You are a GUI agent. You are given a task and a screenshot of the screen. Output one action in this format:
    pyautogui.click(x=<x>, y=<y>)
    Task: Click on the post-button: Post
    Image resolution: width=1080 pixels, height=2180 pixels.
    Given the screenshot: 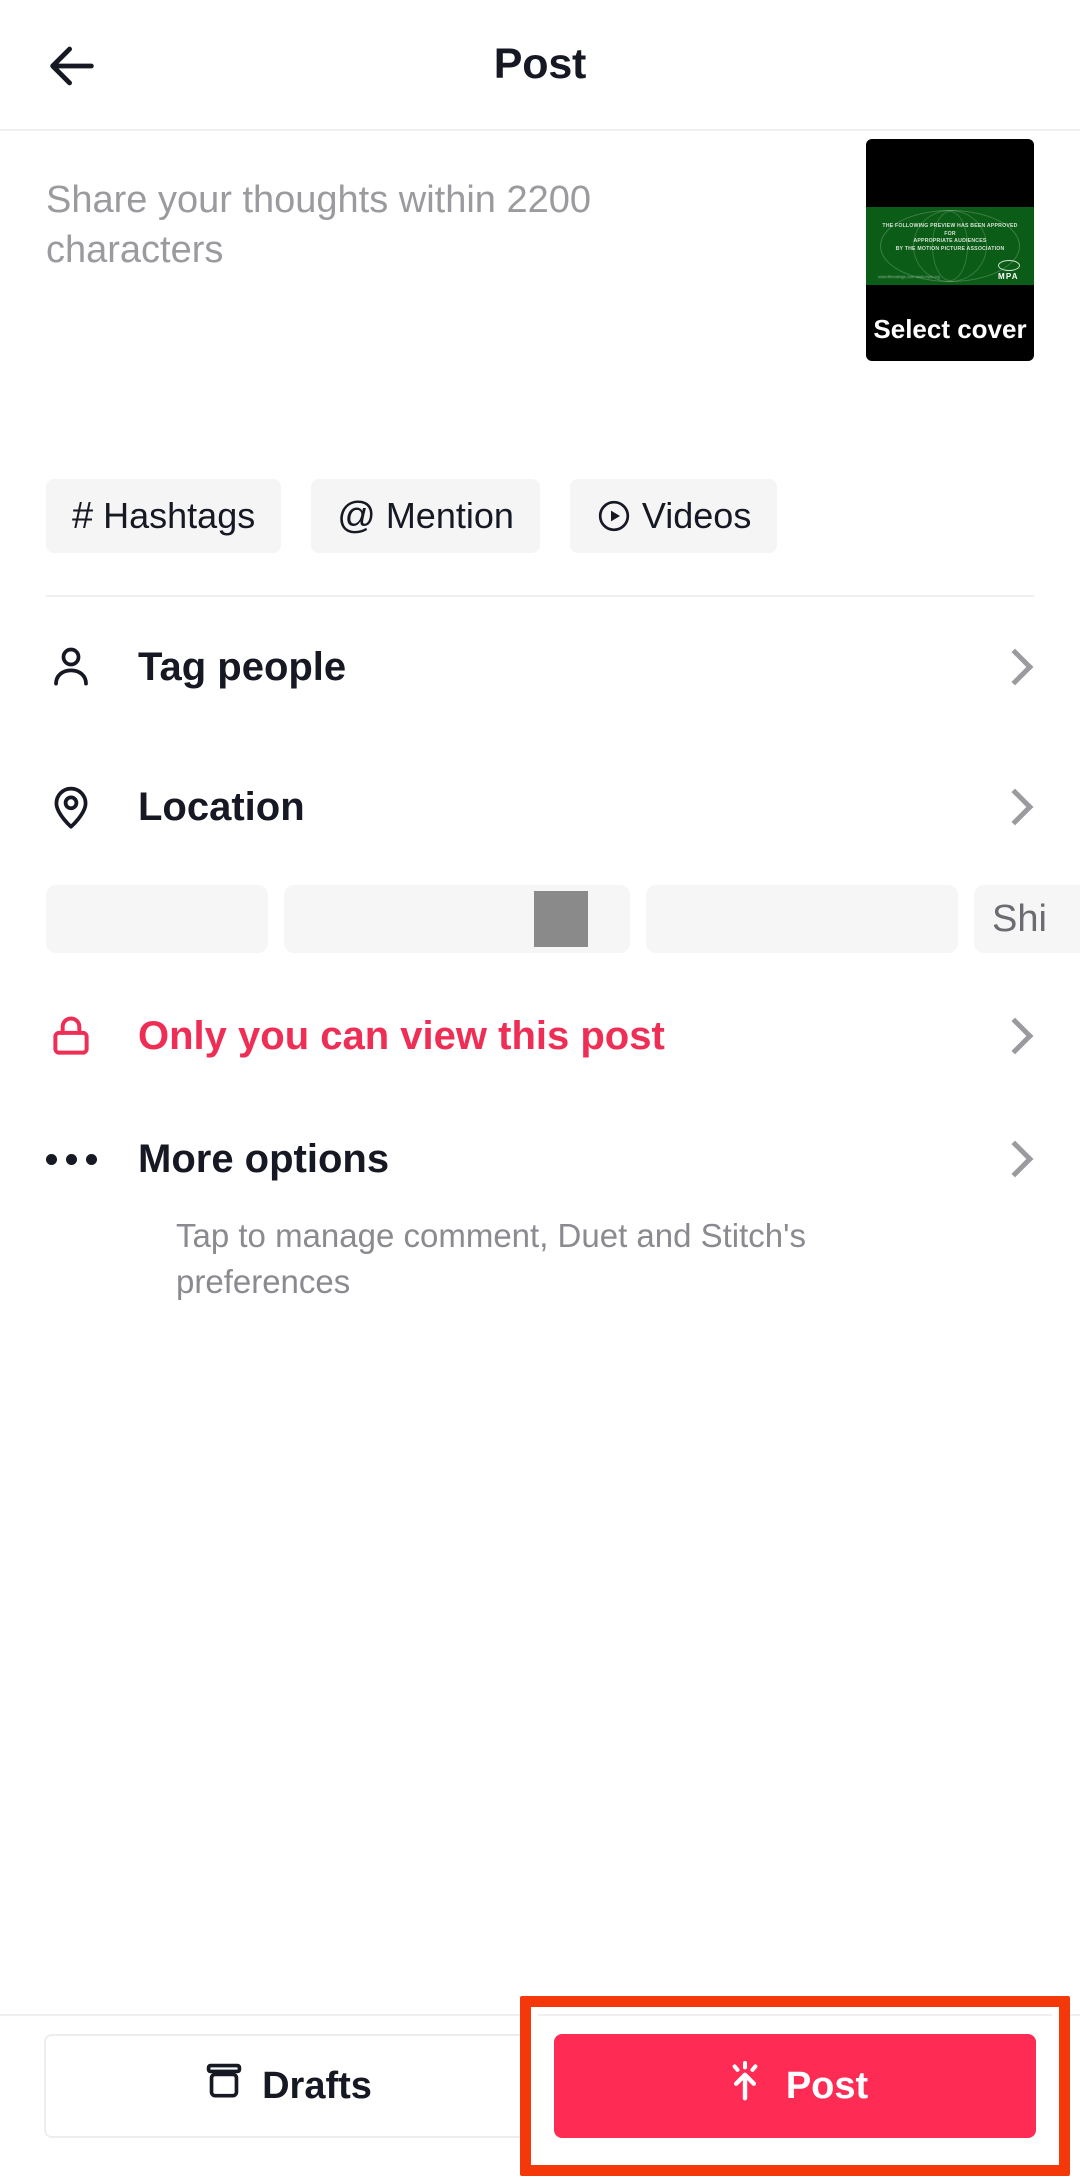 What is the action you would take?
    pyautogui.click(x=795, y=2086)
    